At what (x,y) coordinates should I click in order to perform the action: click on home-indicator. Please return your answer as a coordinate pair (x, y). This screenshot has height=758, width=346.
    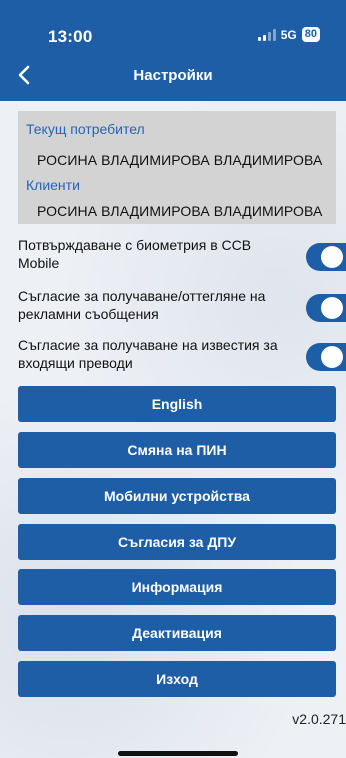
    Looking at the image, I should click on (178, 753).